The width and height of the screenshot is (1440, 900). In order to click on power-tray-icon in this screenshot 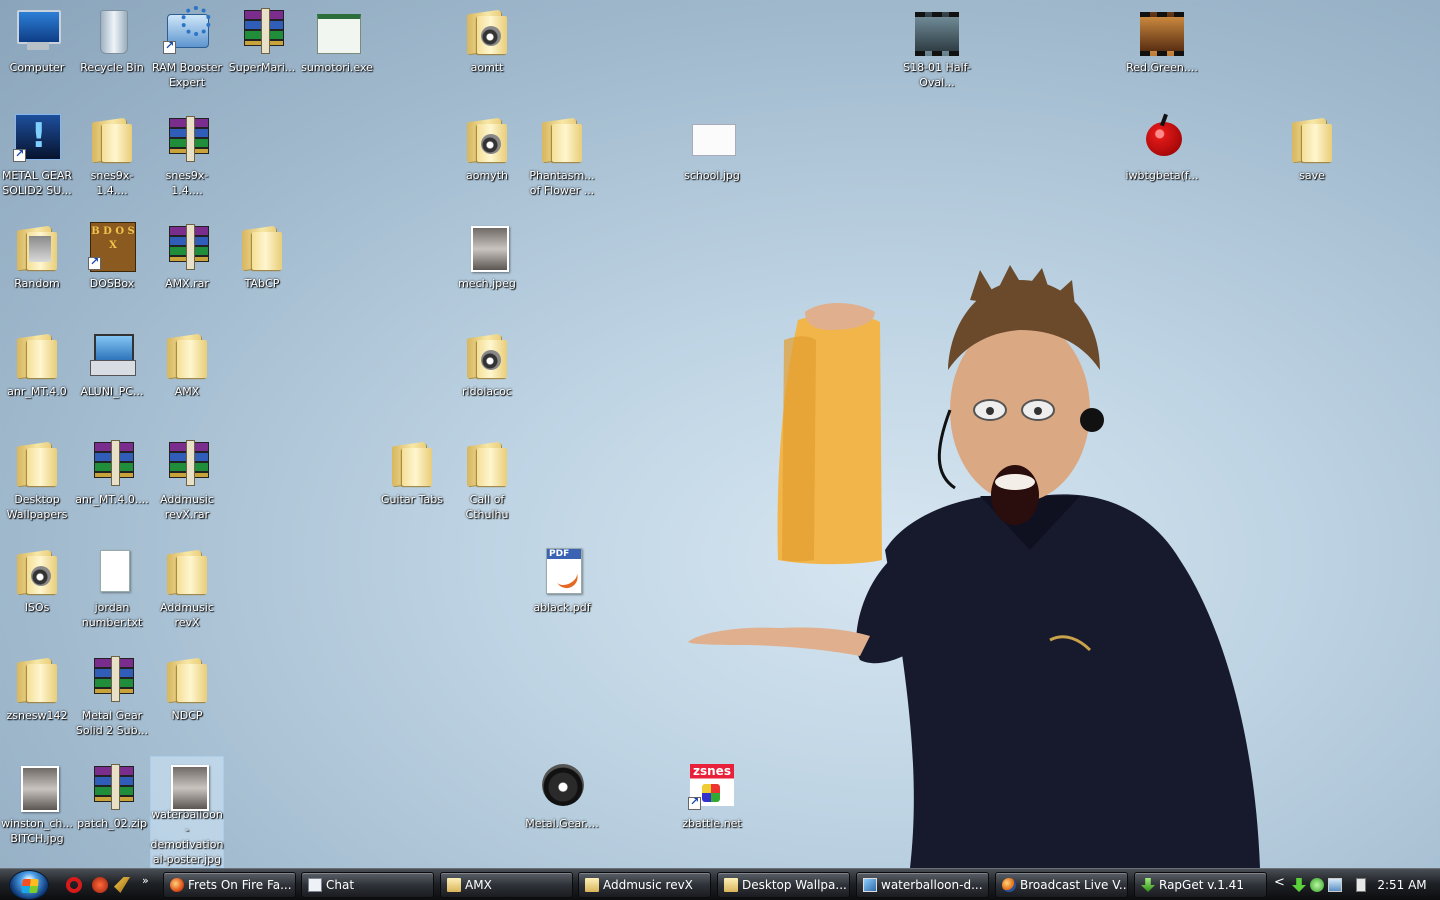, I will do `click(1361, 885)`.